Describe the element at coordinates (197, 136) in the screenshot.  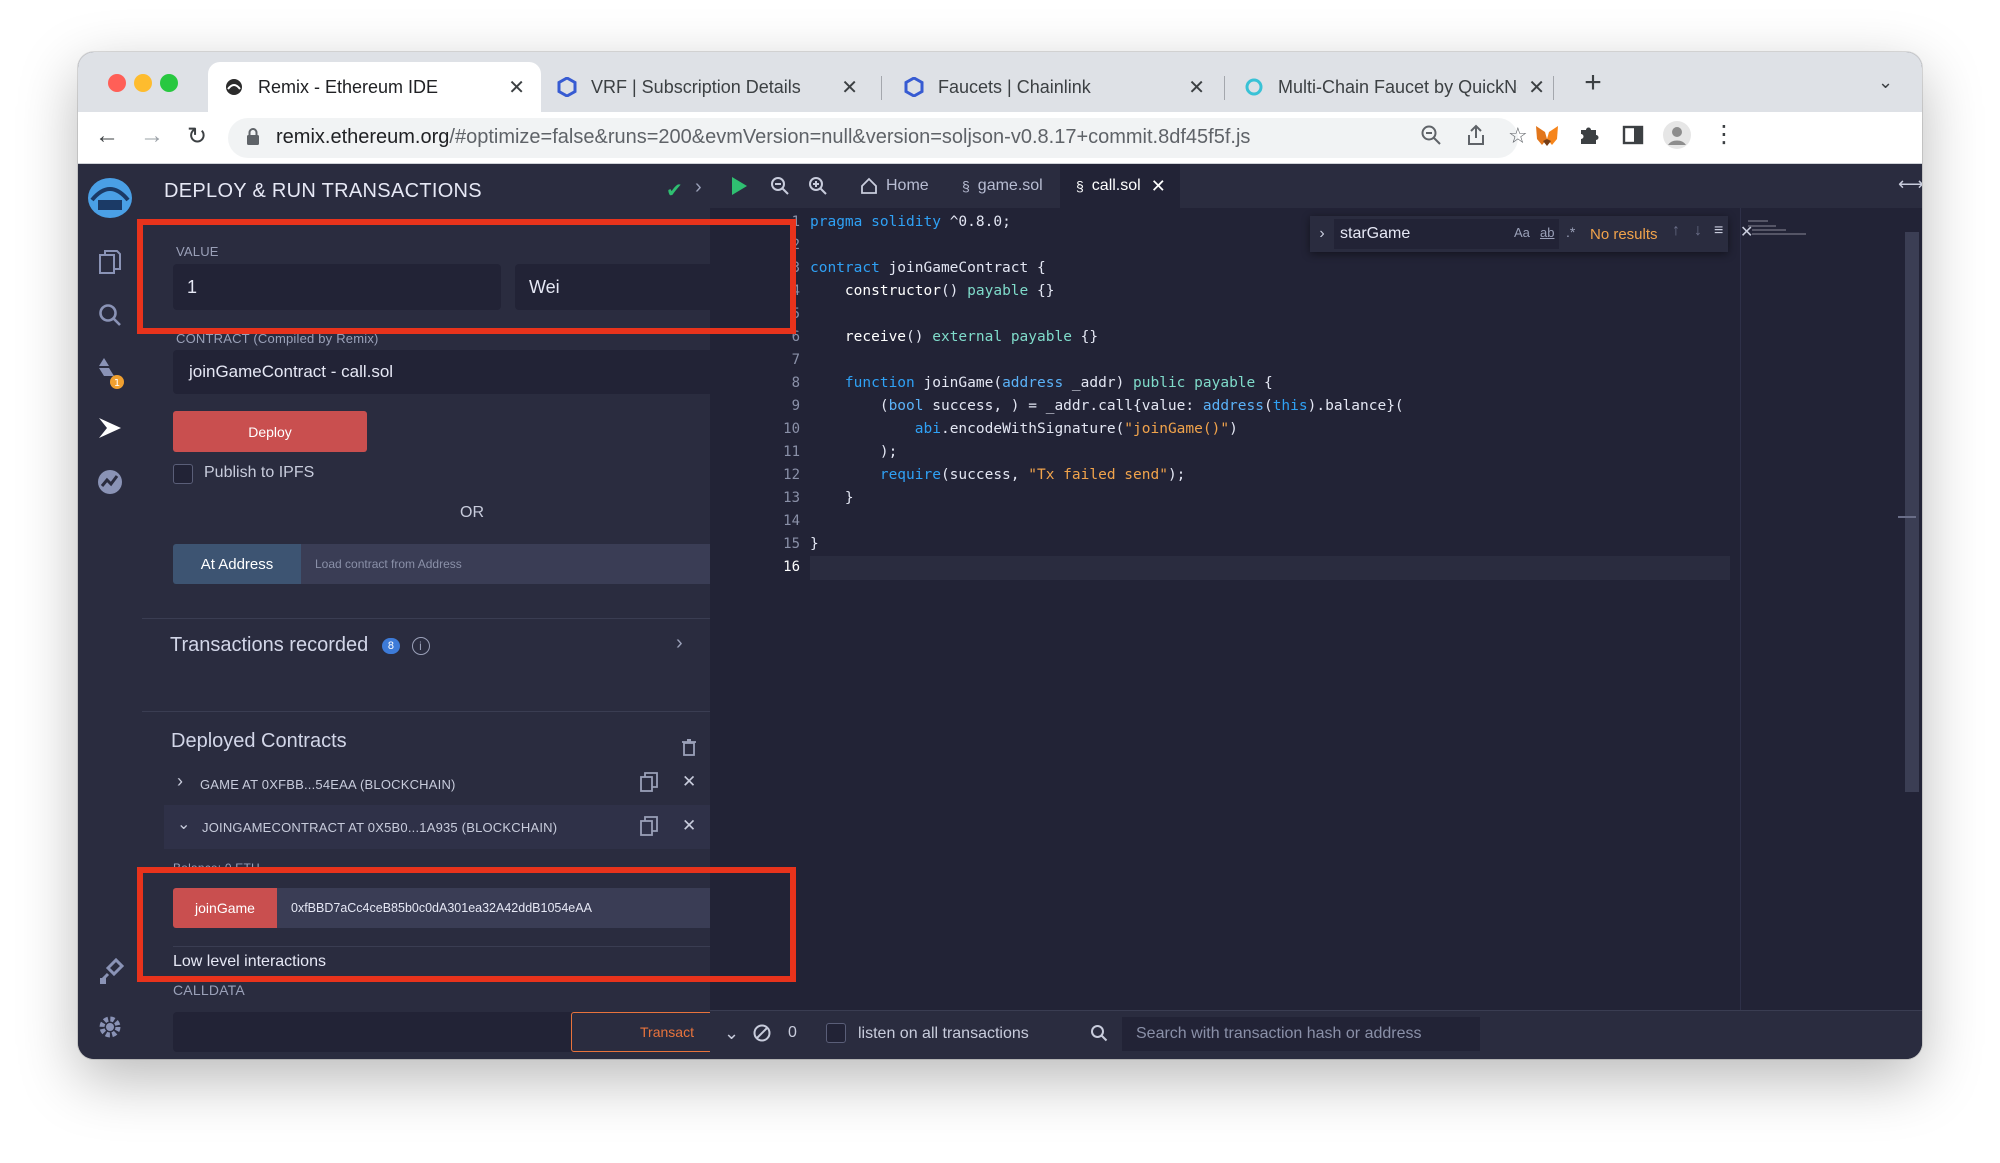
I see `reload-button: ↻` at that location.